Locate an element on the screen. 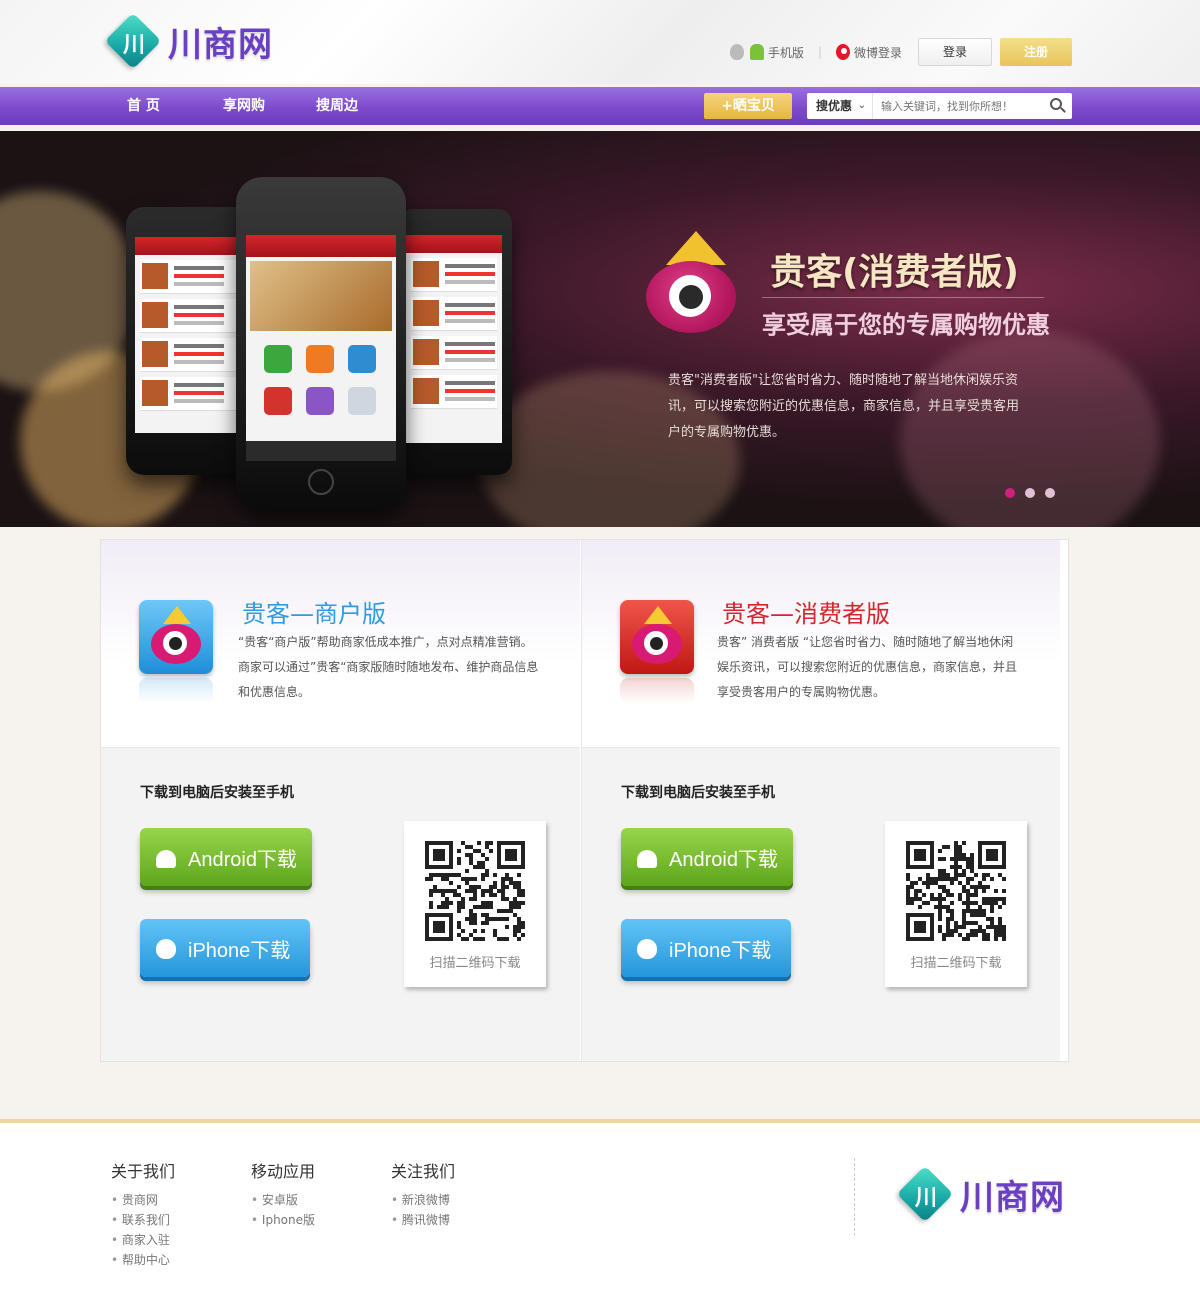 The width and height of the screenshot is (1200, 1300). guike-crown-logo-icon is located at coordinates (701, 286).